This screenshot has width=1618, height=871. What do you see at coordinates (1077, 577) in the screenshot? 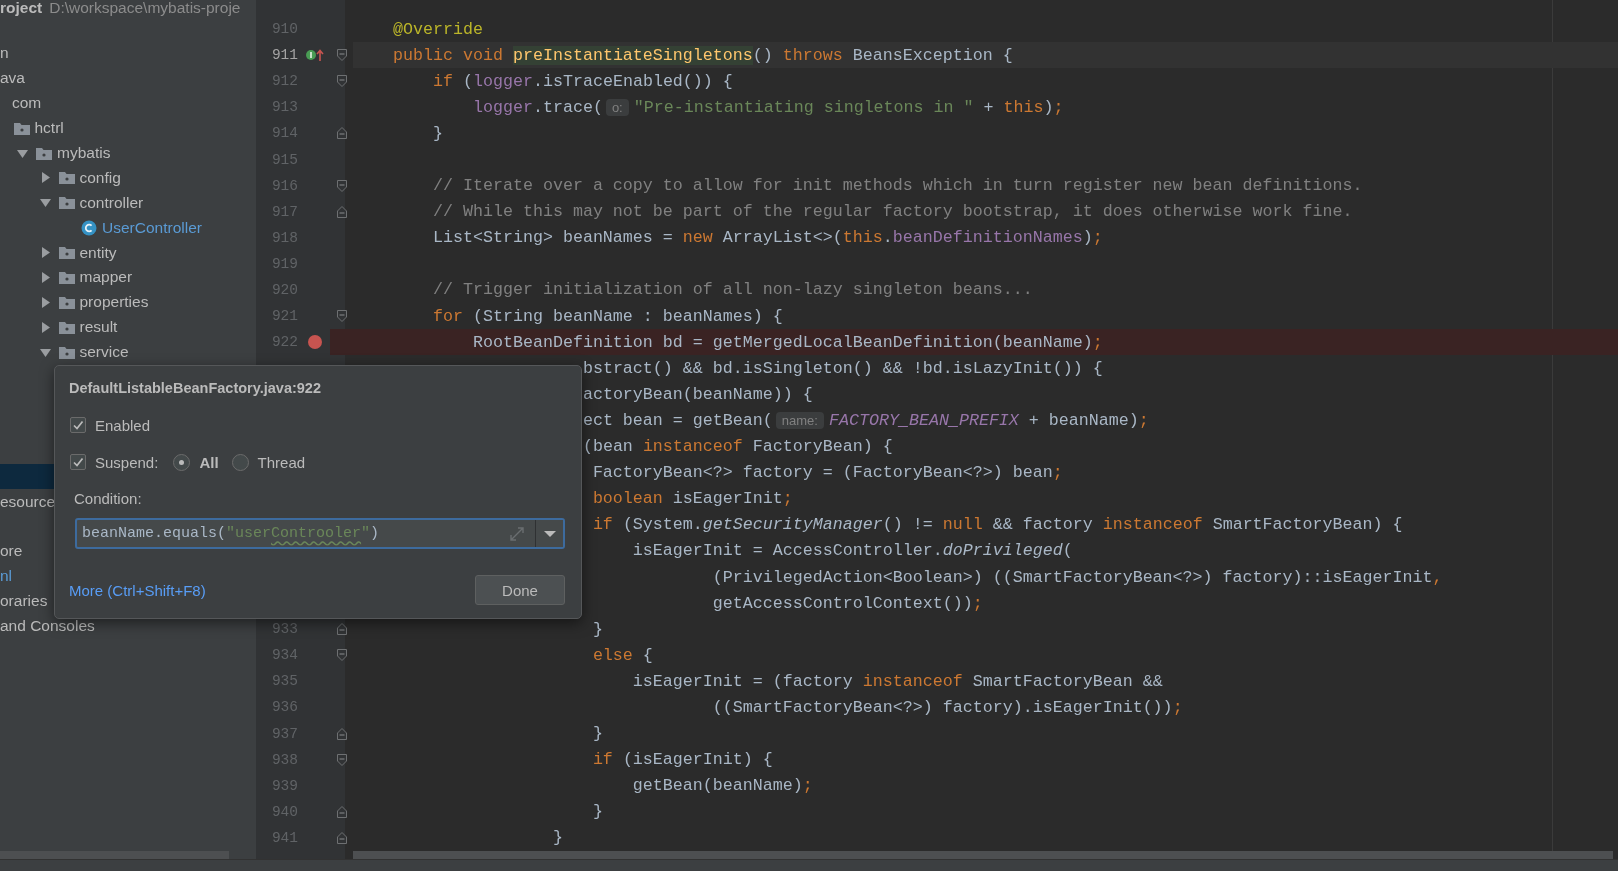
I see `code-text: (PrivilegedAction<Boolean>) ((SmartFactoryBean<?>) factory)::isEagerInit,` at bounding box center [1077, 577].